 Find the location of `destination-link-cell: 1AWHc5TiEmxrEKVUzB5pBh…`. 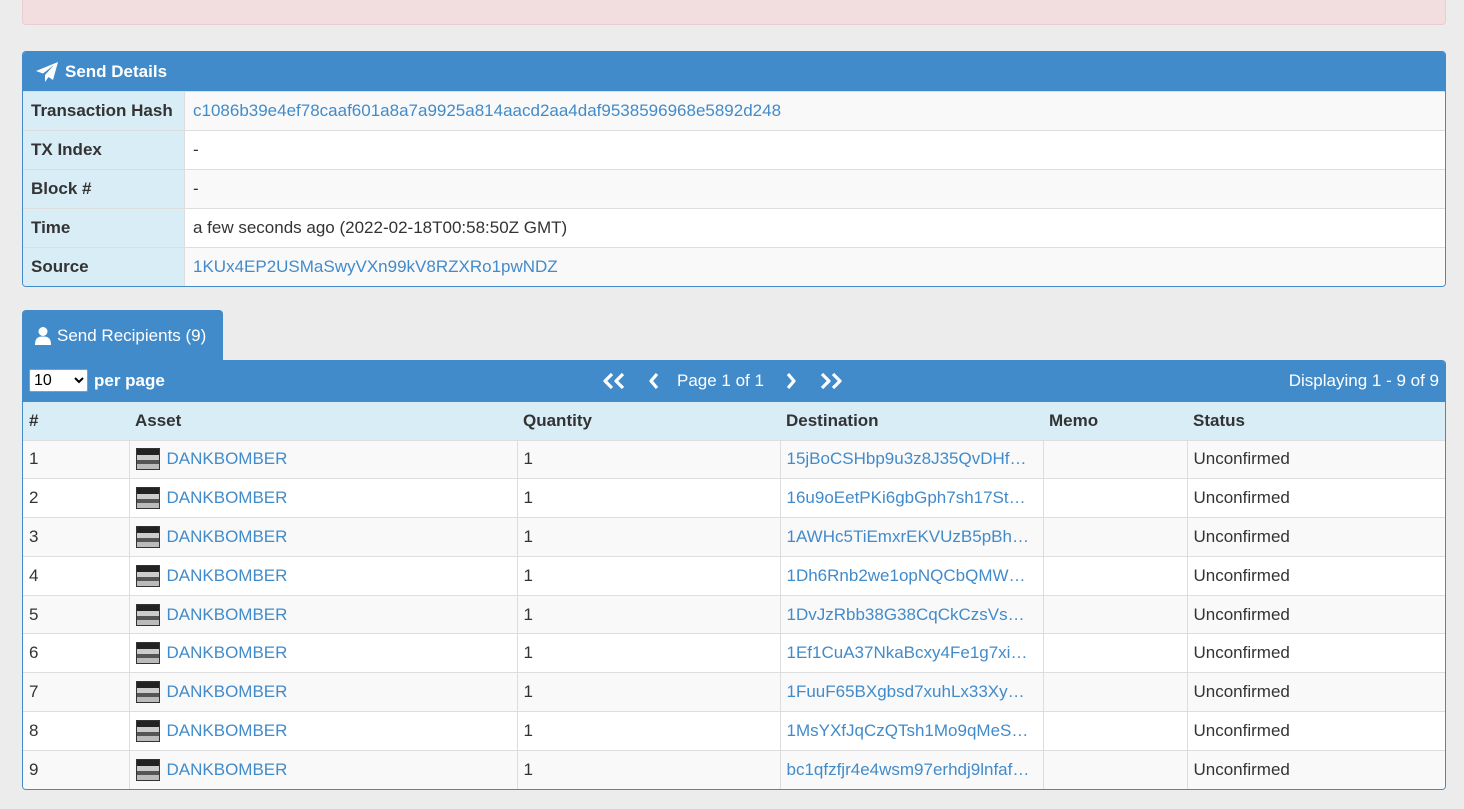

destination-link-cell: 1AWHc5TiEmxrEKVUzB5pBh… is located at coordinates (912, 537).